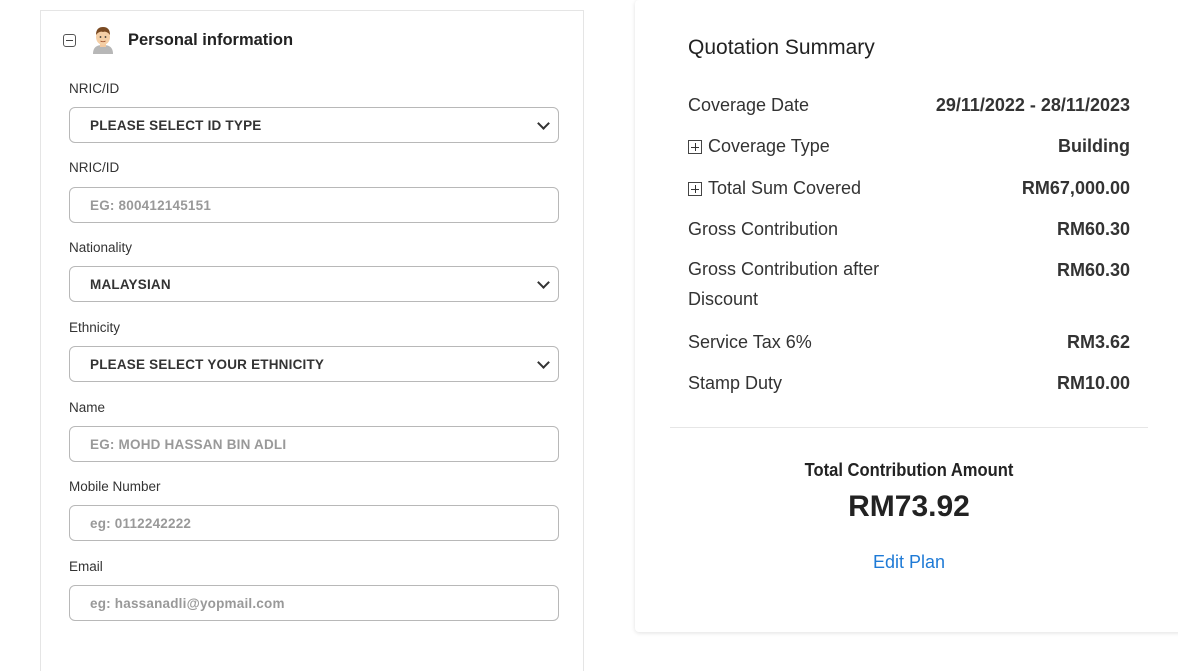 Image resolution: width=1178 pixels, height=671 pixels. What do you see at coordinates (785, 188) in the screenshot?
I see `row-label: Total Sum Covered` at bounding box center [785, 188].